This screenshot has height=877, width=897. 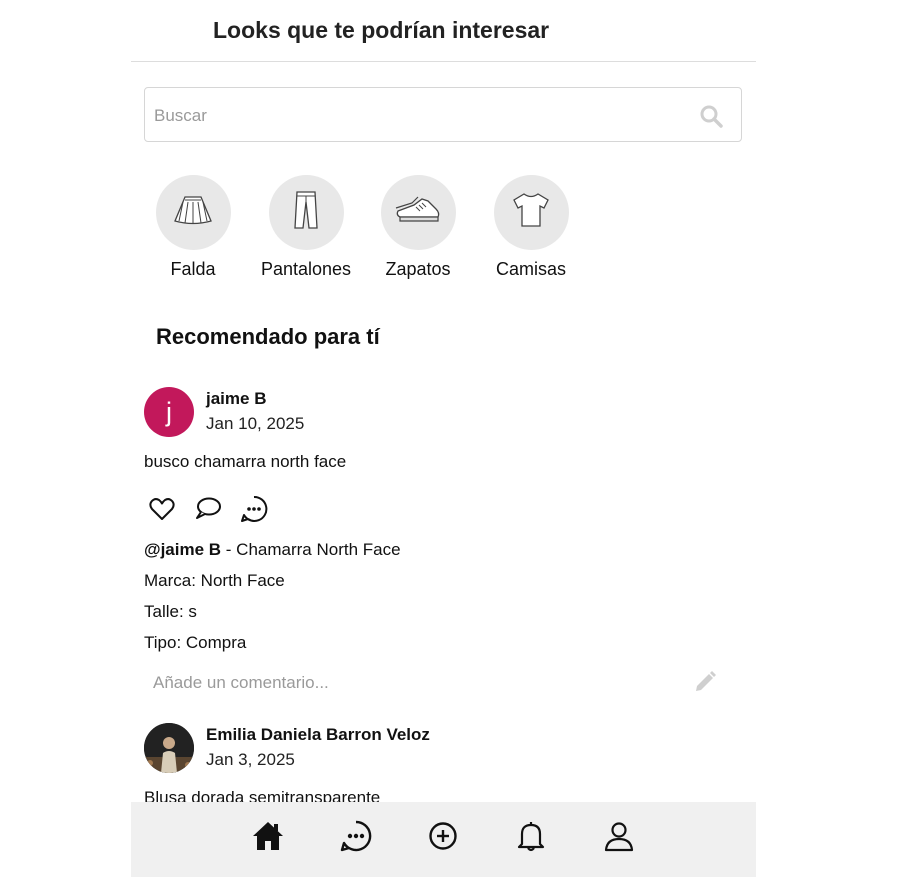 I want to click on sneaker-icon, so click(x=418, y=212).